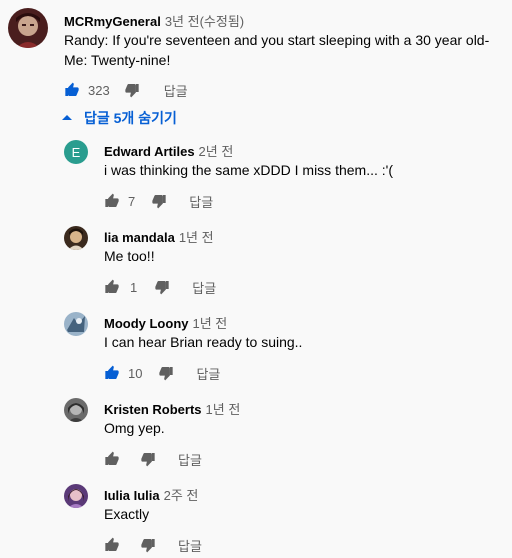  Describe the element at coordinates (153, 409) in the screenshot. I see `author-name: Kristen Roberts` at that location.